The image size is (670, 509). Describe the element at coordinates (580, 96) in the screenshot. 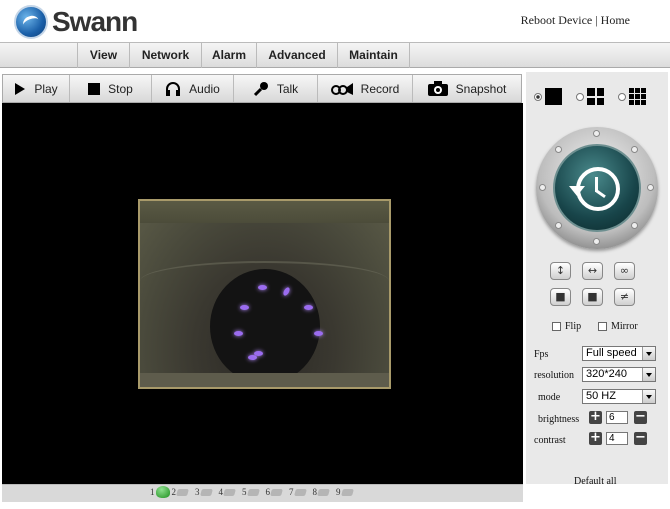

I see `layout-quad-radio` at that location.